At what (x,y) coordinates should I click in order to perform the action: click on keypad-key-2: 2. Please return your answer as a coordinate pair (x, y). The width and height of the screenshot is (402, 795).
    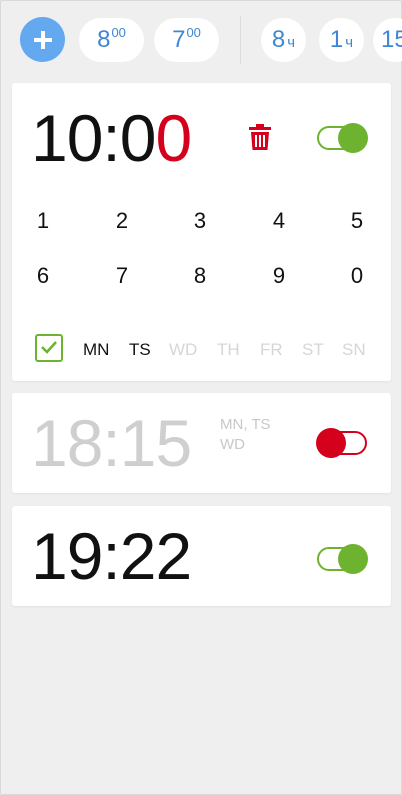
    Looking at the image, I should click on (122, 221).